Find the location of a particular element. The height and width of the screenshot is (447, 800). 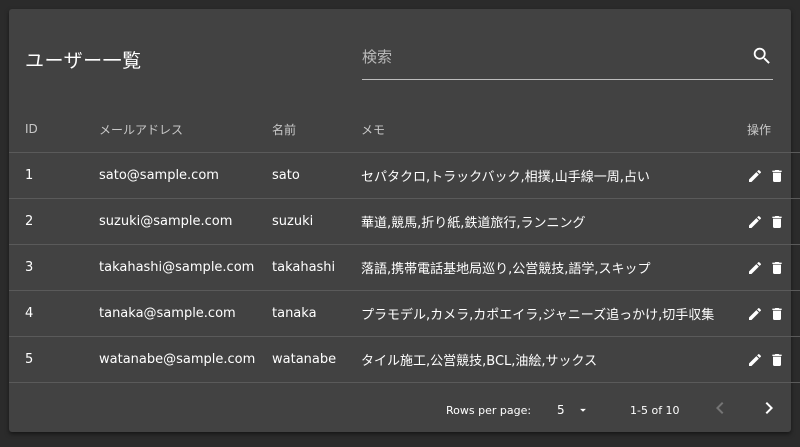

cell-email: watanabe@sample.com is located at coordinates (185, 359).